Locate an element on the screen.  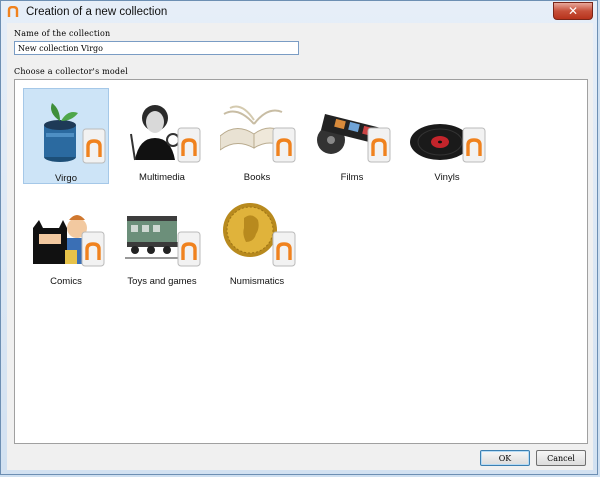
model-label-toys: Toys and games is located at coordinates (162, 281).